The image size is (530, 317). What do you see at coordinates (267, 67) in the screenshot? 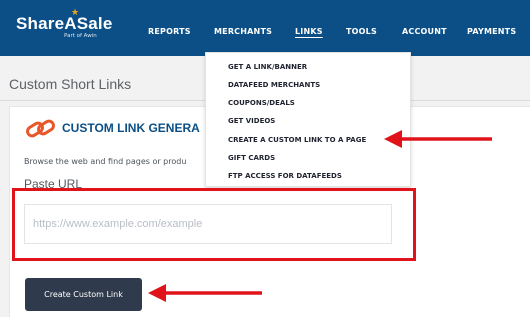
I see `menu-item-get-link-banner: GET A LINK/BANNER` at bounding box center [267, 67].